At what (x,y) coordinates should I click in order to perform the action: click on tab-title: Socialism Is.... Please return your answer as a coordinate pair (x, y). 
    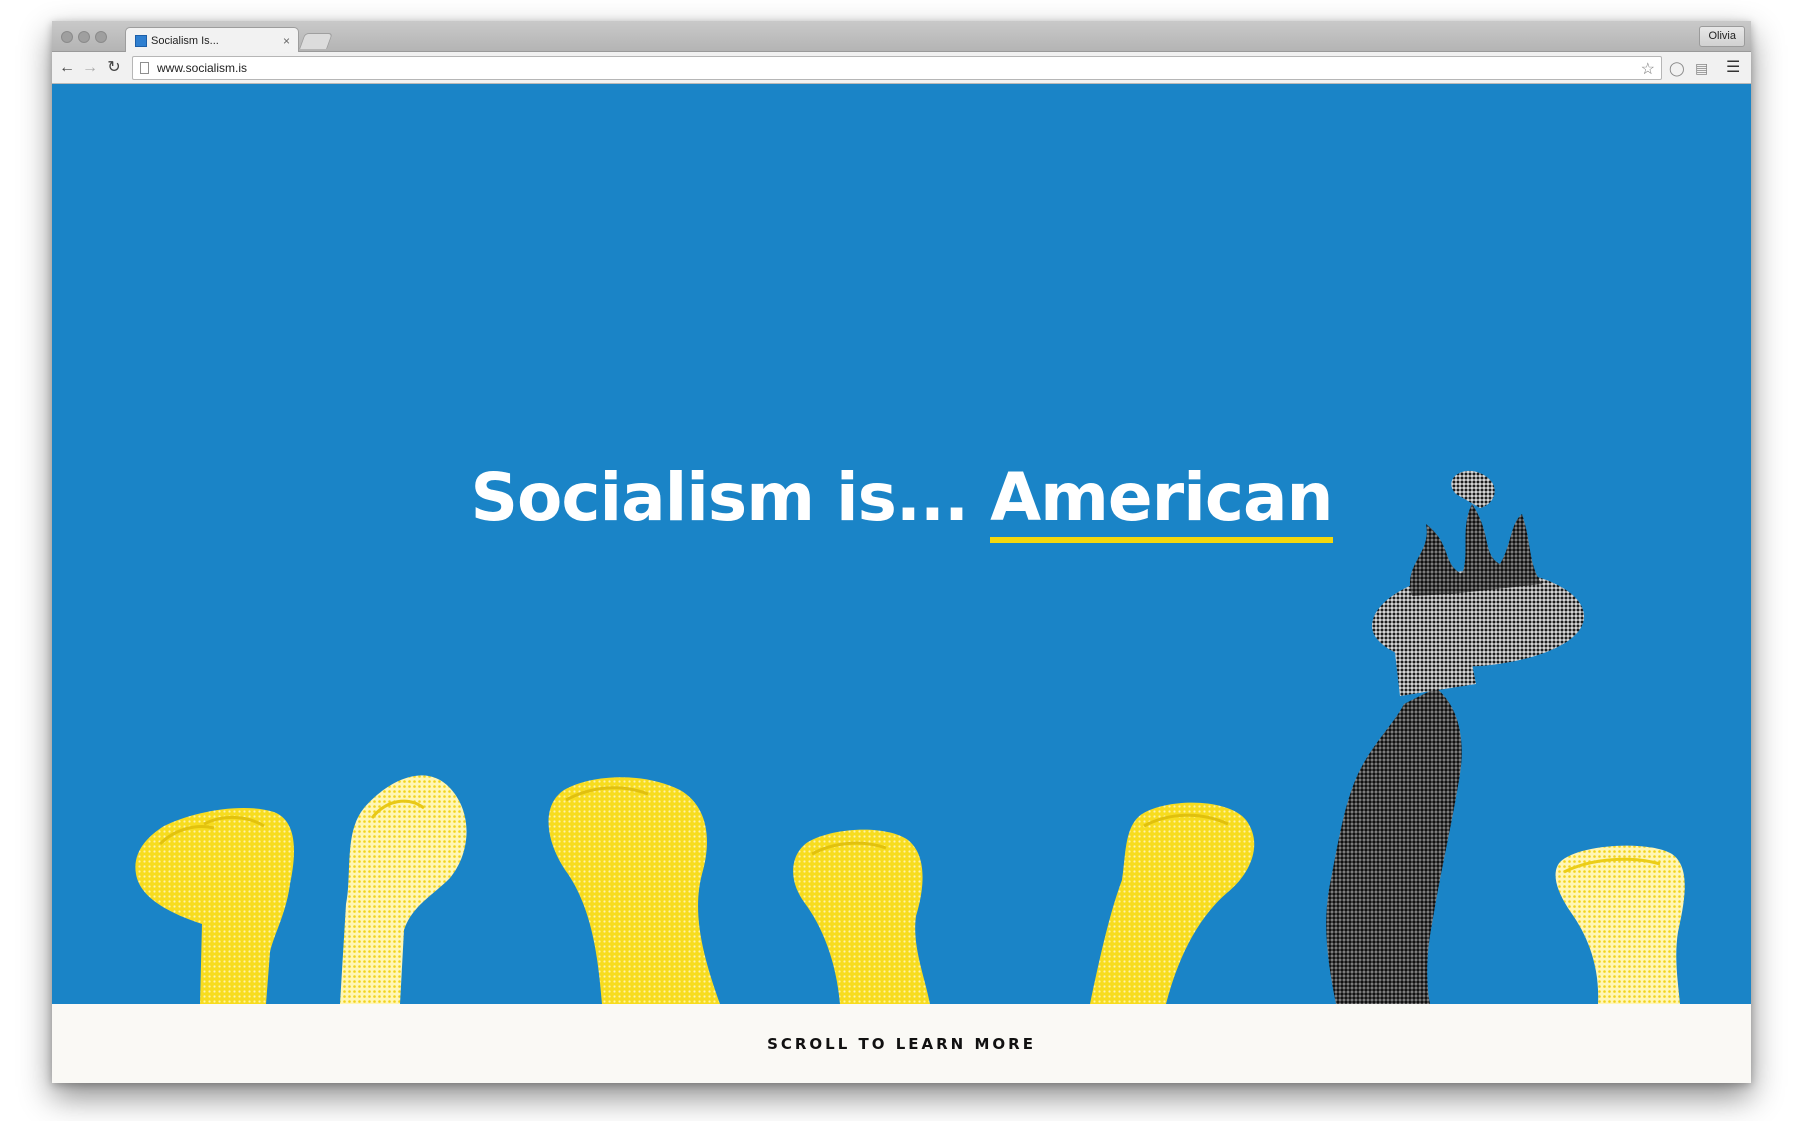
    Looking at the image, I should click on (185, 40).